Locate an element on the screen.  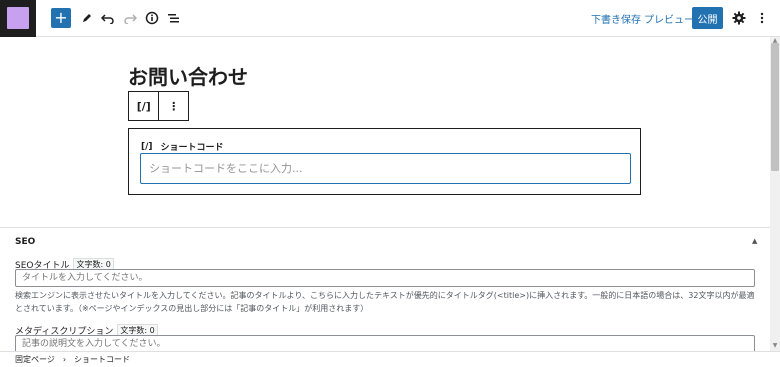
plus-icon: + is located at coordinates (61, 17).